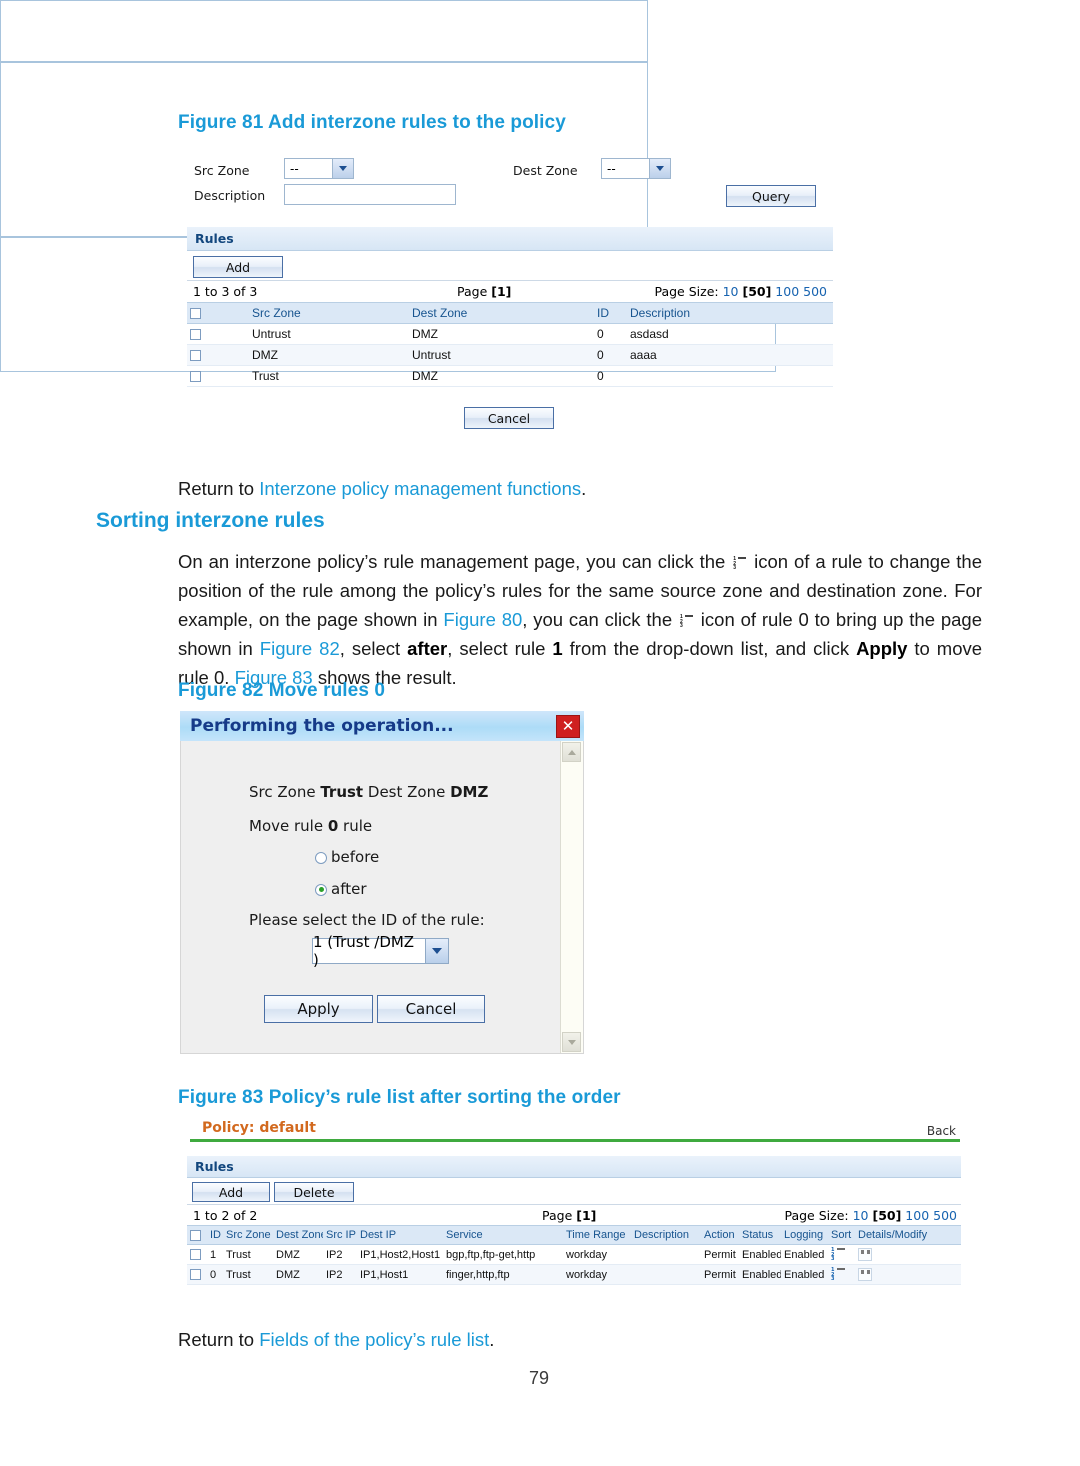 Image resolution: width=1080 pixels, height=1466 pixels. What do you see at coordinates (195, 314) in the screenshot?
I see `select-all-checkbox` at bounding box center [195, 314].